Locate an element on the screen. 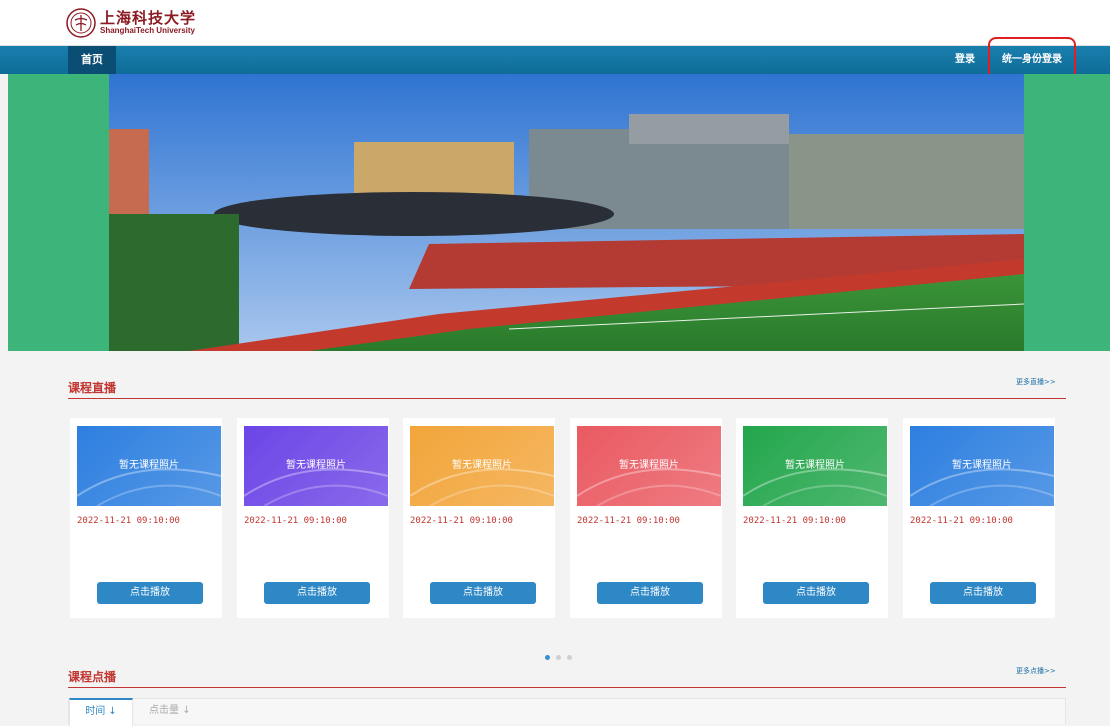  live-section-title: 课程直播 is located at coordinates (92, 388).